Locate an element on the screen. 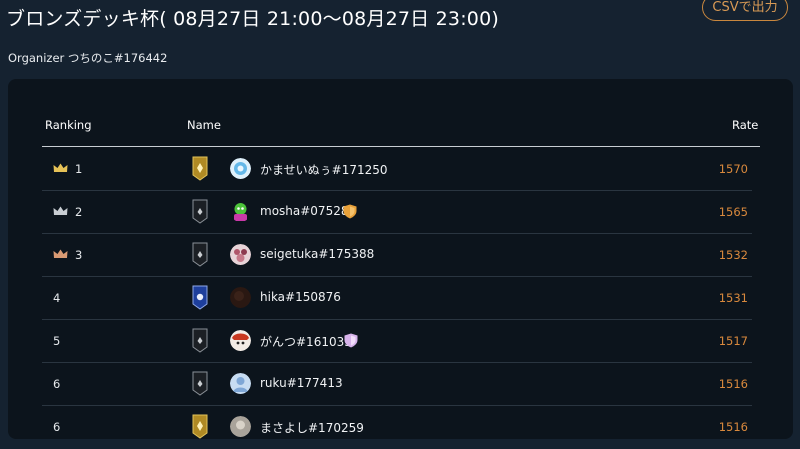  silver-crown-icon is located at coordinates (60, 210).